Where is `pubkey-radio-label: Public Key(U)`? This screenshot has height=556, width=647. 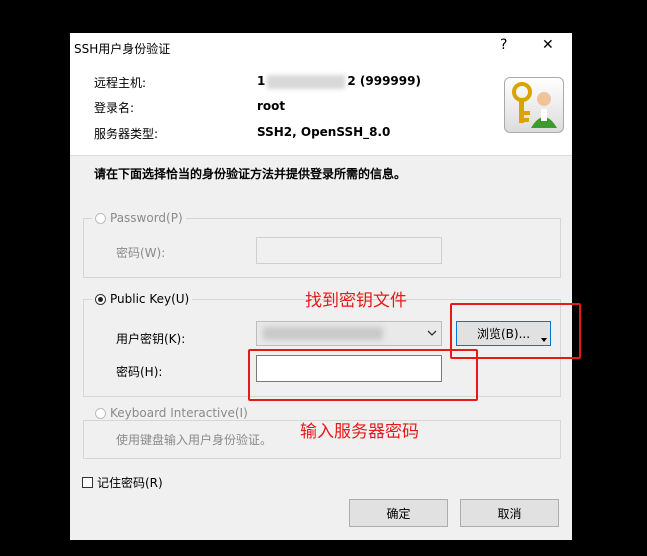
pubkey-radio-label: Public Key(U) is located at coordinates (150, 299).